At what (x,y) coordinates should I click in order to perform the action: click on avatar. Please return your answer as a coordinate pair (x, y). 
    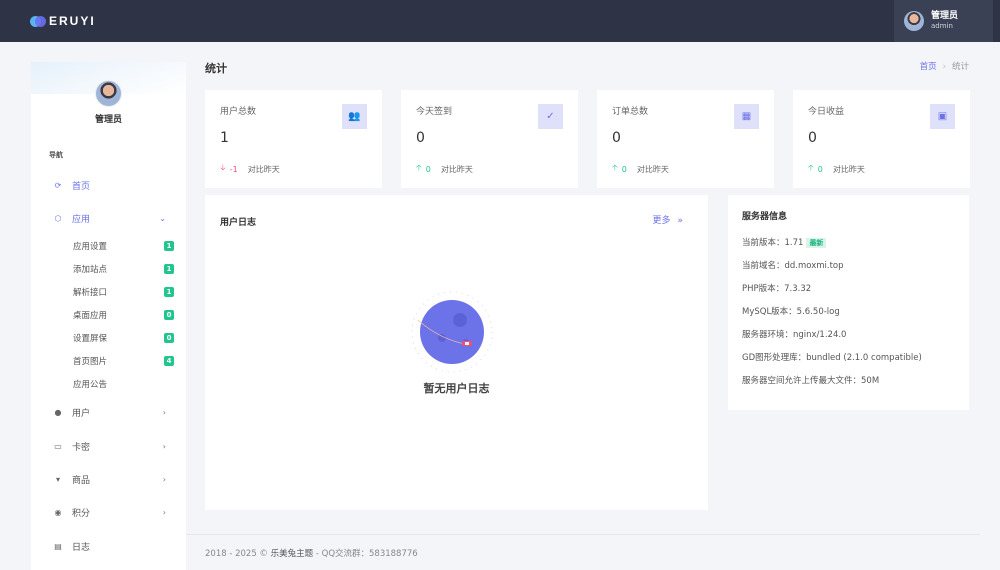
    Looking at the image, I should click on (914, 21).